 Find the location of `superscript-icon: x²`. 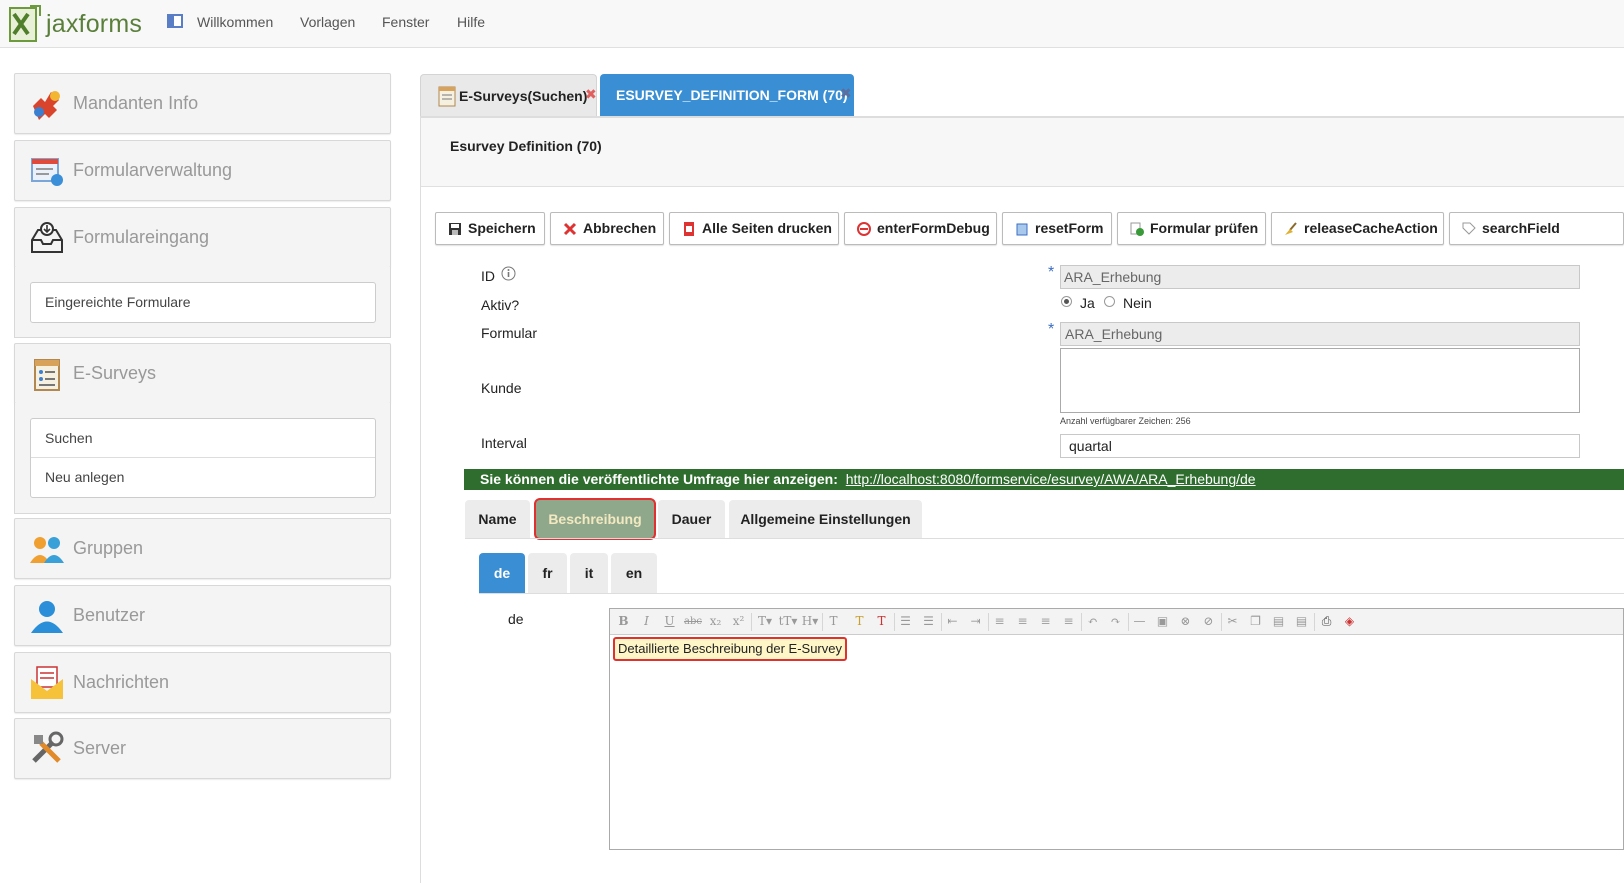

superscript-icon: x² is located at coordinates (738, 621).